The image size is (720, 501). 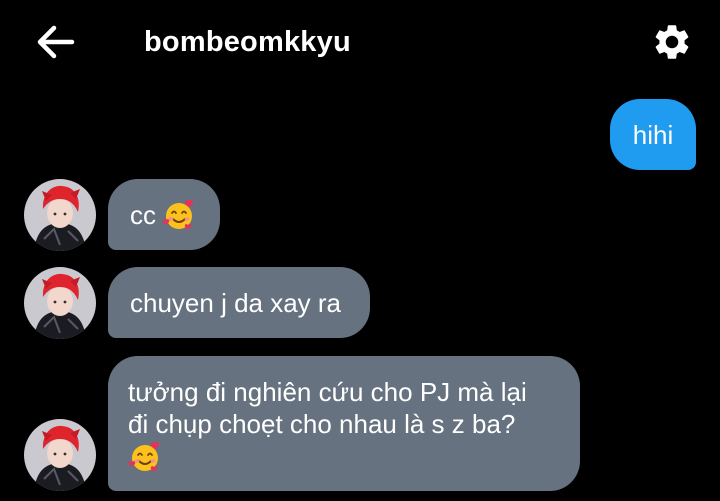 I want to click on back-button, so click(x=56, y=42).